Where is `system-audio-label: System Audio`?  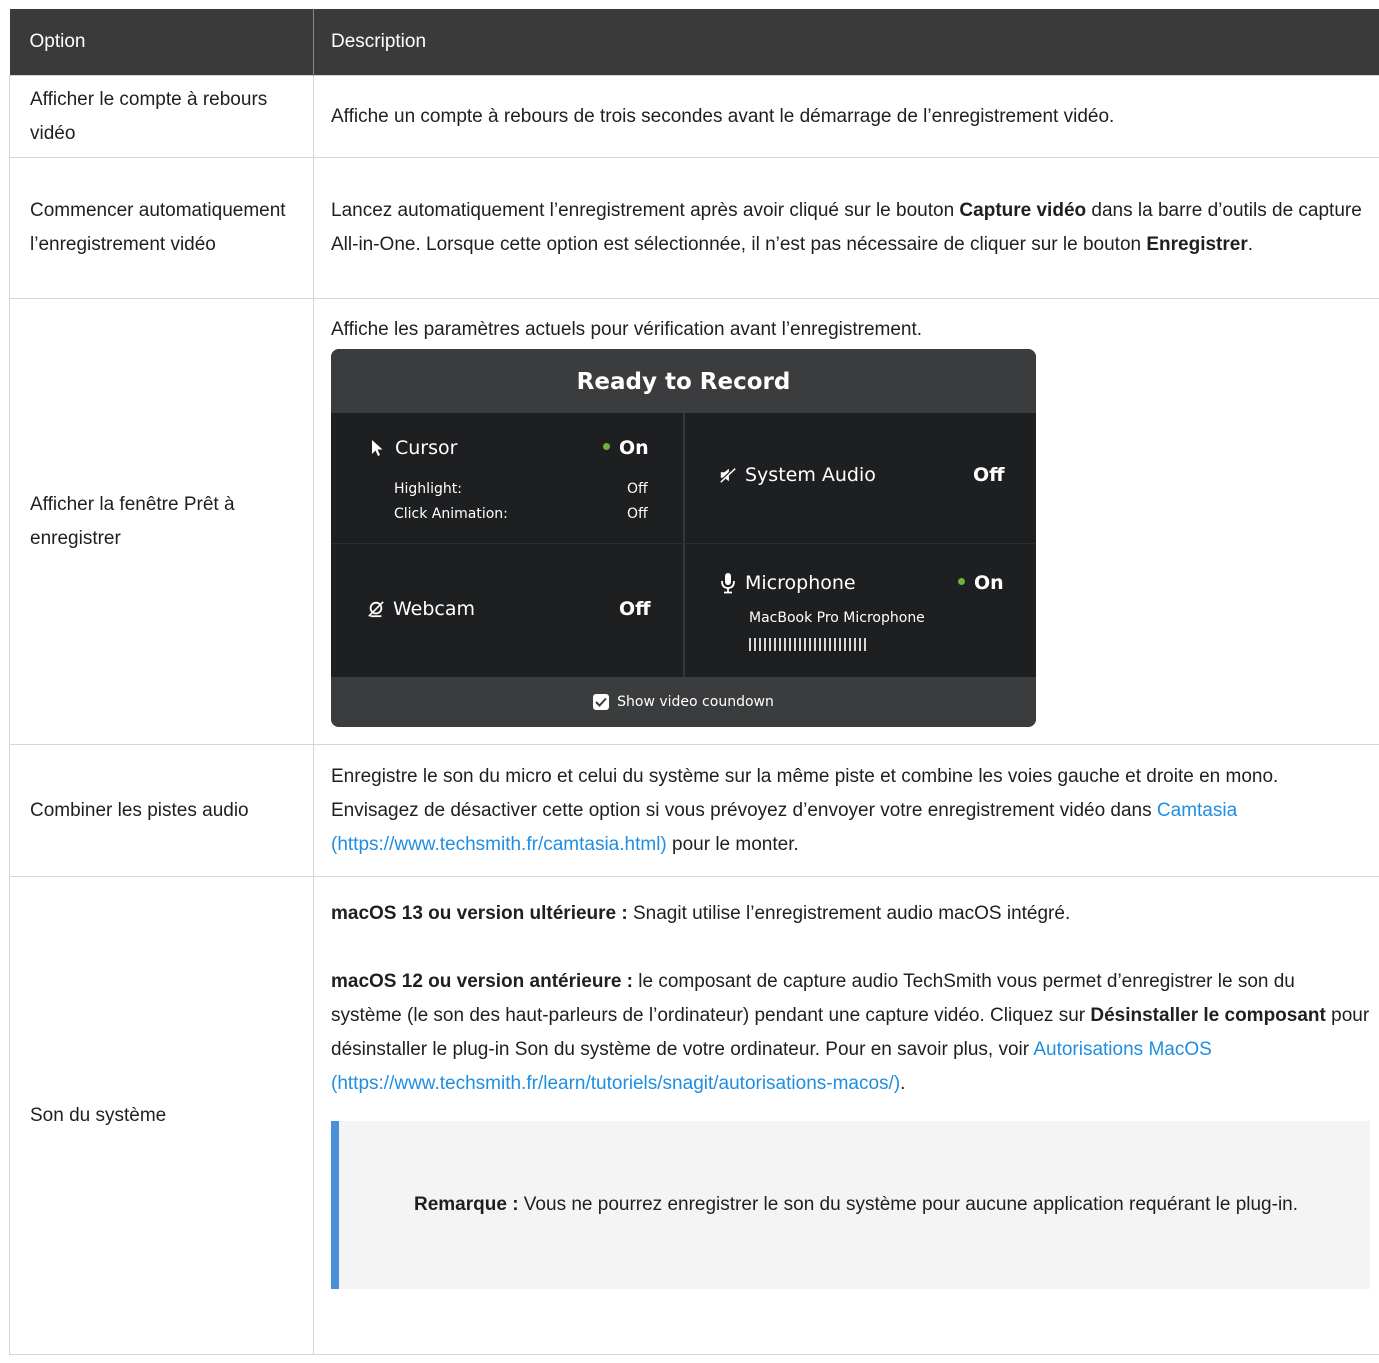 system-audio-label: System Audio is located at coordinates (810, 475).